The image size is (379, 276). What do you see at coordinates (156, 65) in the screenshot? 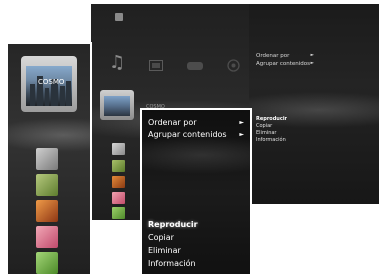
I see `video-icon` at bounding box center [156, 65].